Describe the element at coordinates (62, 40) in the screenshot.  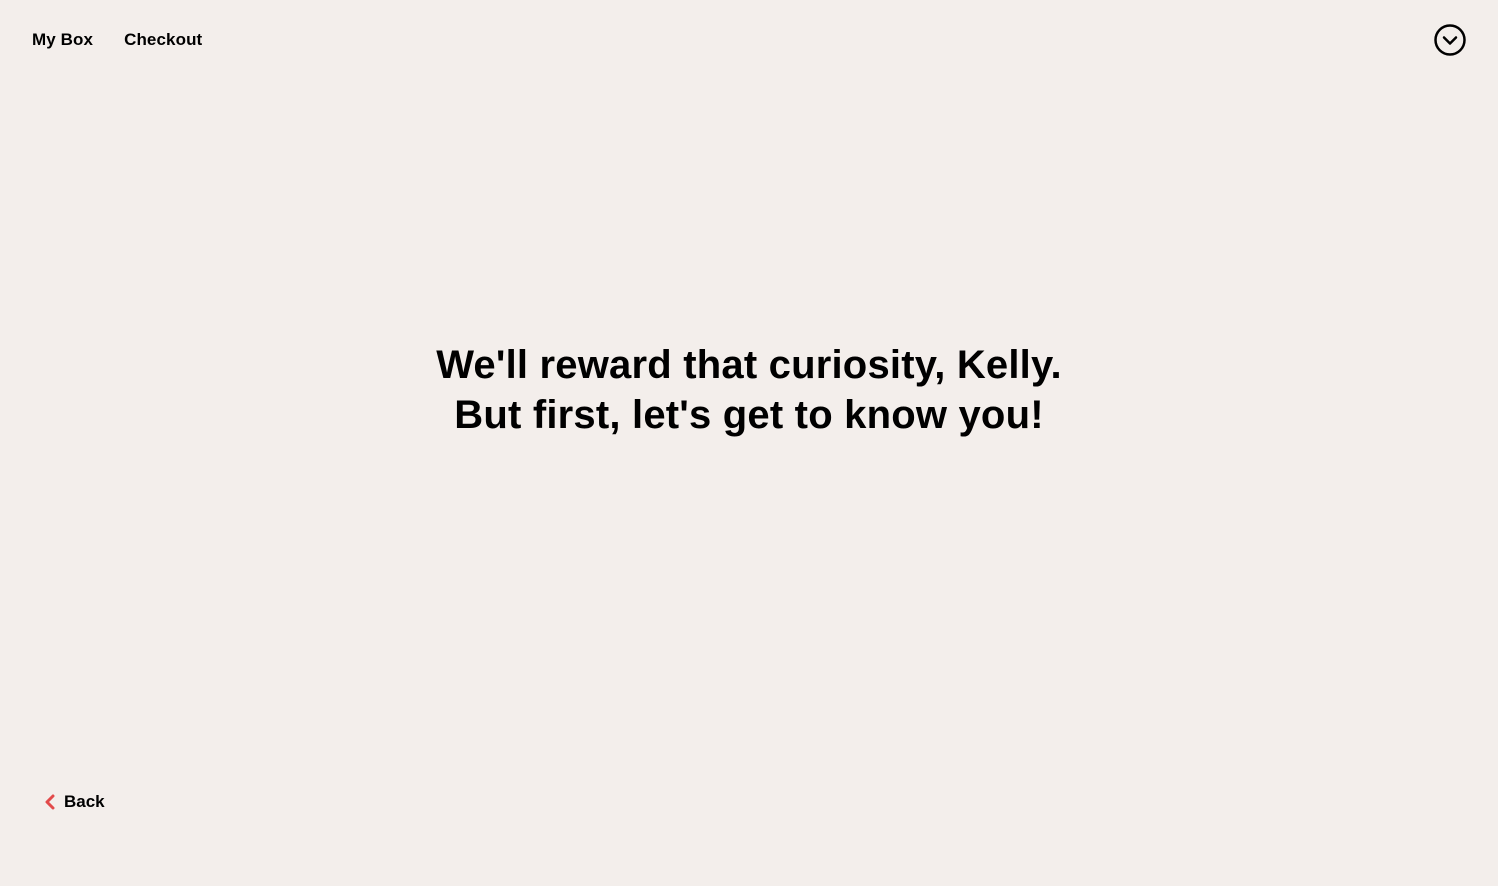
I see `nav-link-my-box: My Box` at that location.